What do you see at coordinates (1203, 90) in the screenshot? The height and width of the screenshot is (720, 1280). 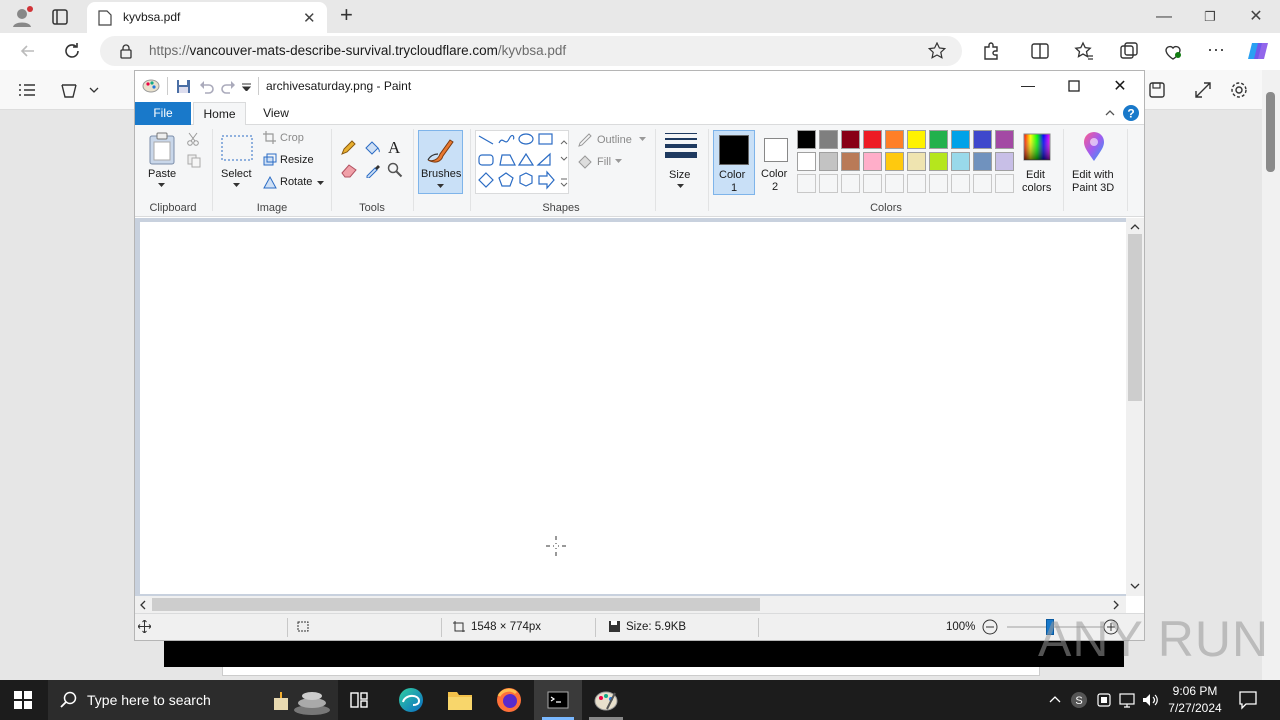 I see `fullscreen-icon` at bounding box center [1203, 90].